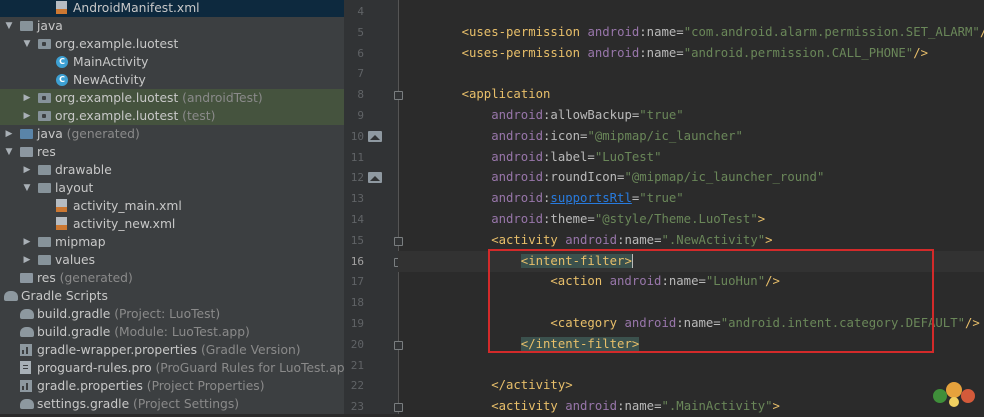 This screenshot has height=417, width=984. What do you see at coordinates (172, 224) in the screenshot?
I see `tree-item: activity_new.xml` at bounding box center [172, 224].